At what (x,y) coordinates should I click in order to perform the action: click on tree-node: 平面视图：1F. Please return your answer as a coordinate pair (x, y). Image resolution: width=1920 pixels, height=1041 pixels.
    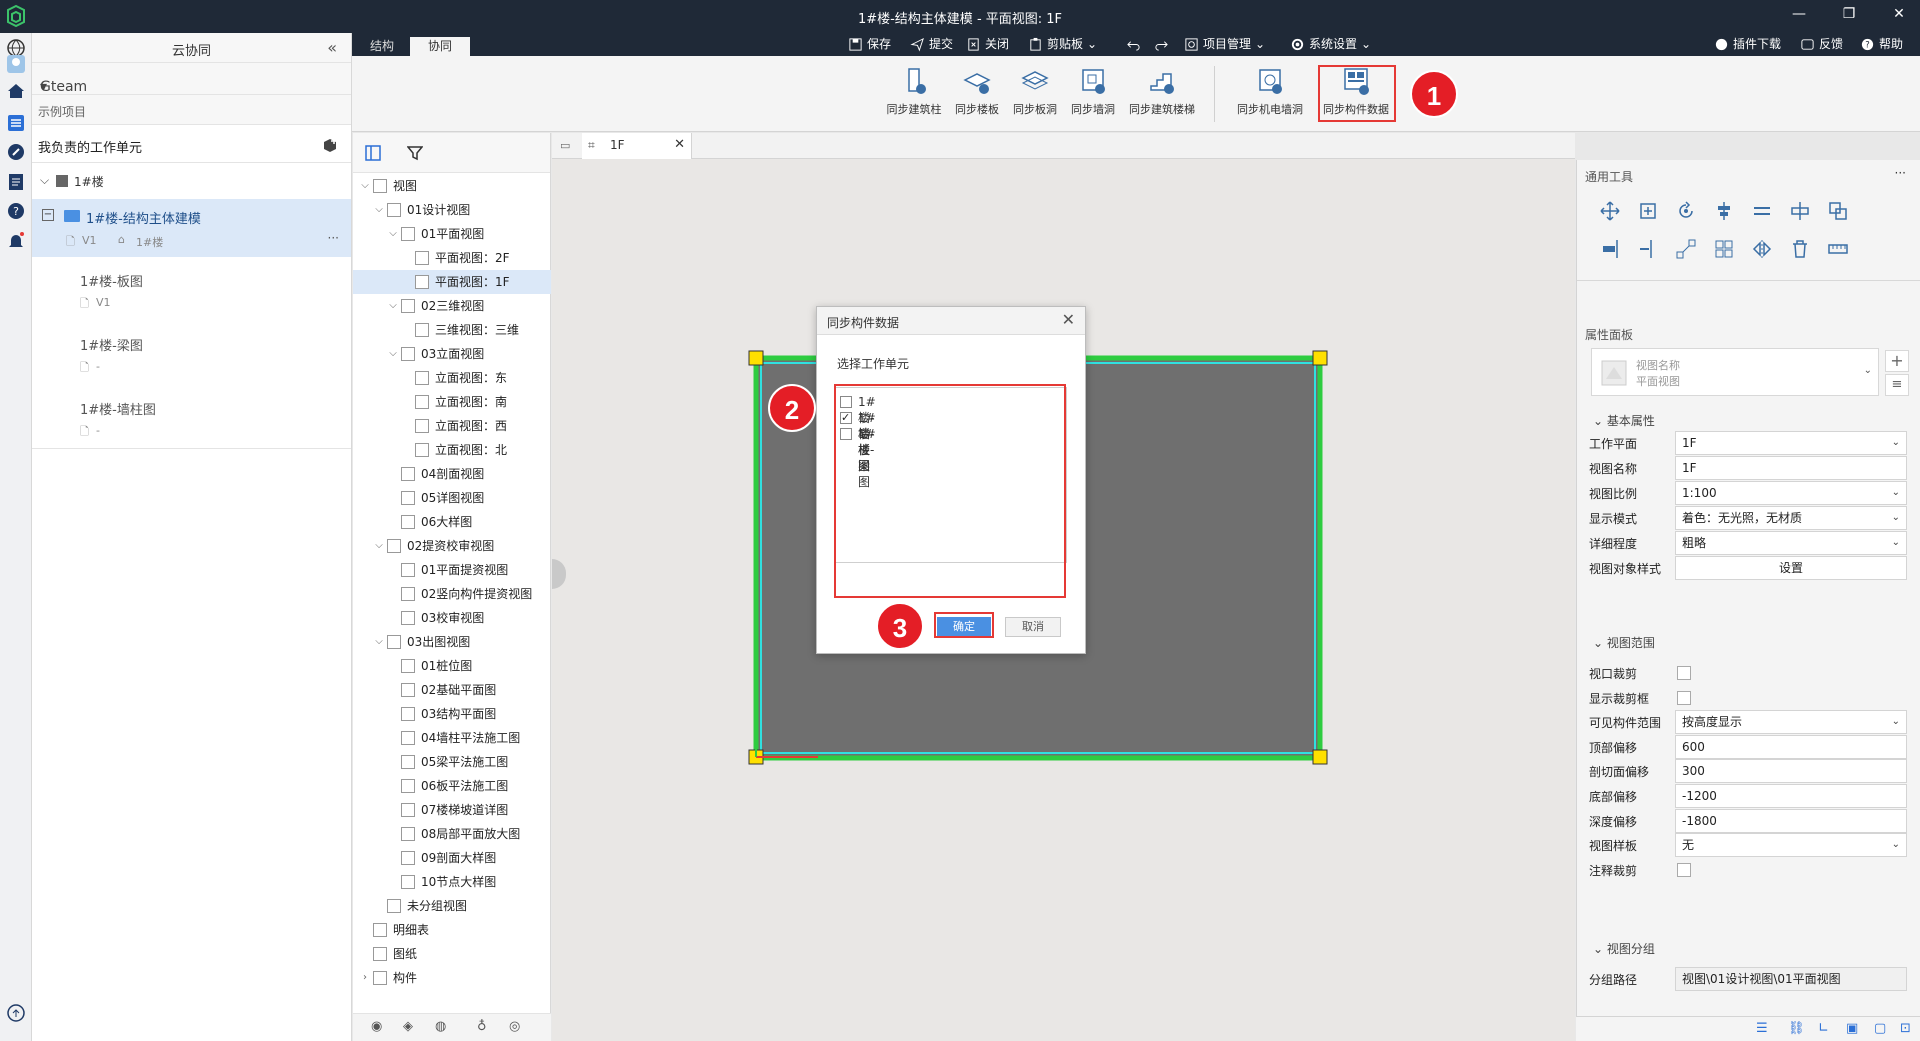
    Looking at the image, I should click on (452, 282).